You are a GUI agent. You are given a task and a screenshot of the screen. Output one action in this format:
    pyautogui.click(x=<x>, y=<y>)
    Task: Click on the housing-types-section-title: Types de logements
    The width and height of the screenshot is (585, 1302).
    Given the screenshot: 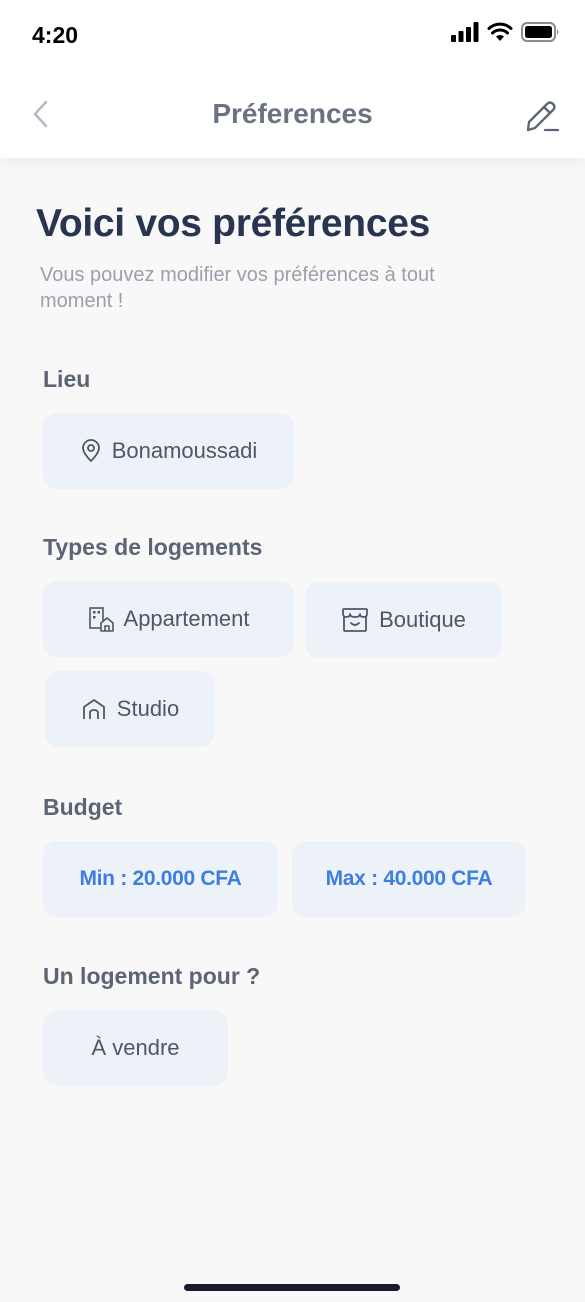 What is the action you would take?
    pyautogui.click(x=153, y=547)
    